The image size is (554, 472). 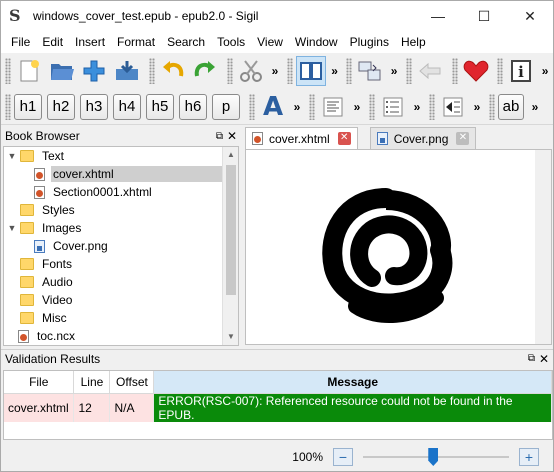 I want to click on tree-item-misc-folder: Misc, so click(x=121, y=318).